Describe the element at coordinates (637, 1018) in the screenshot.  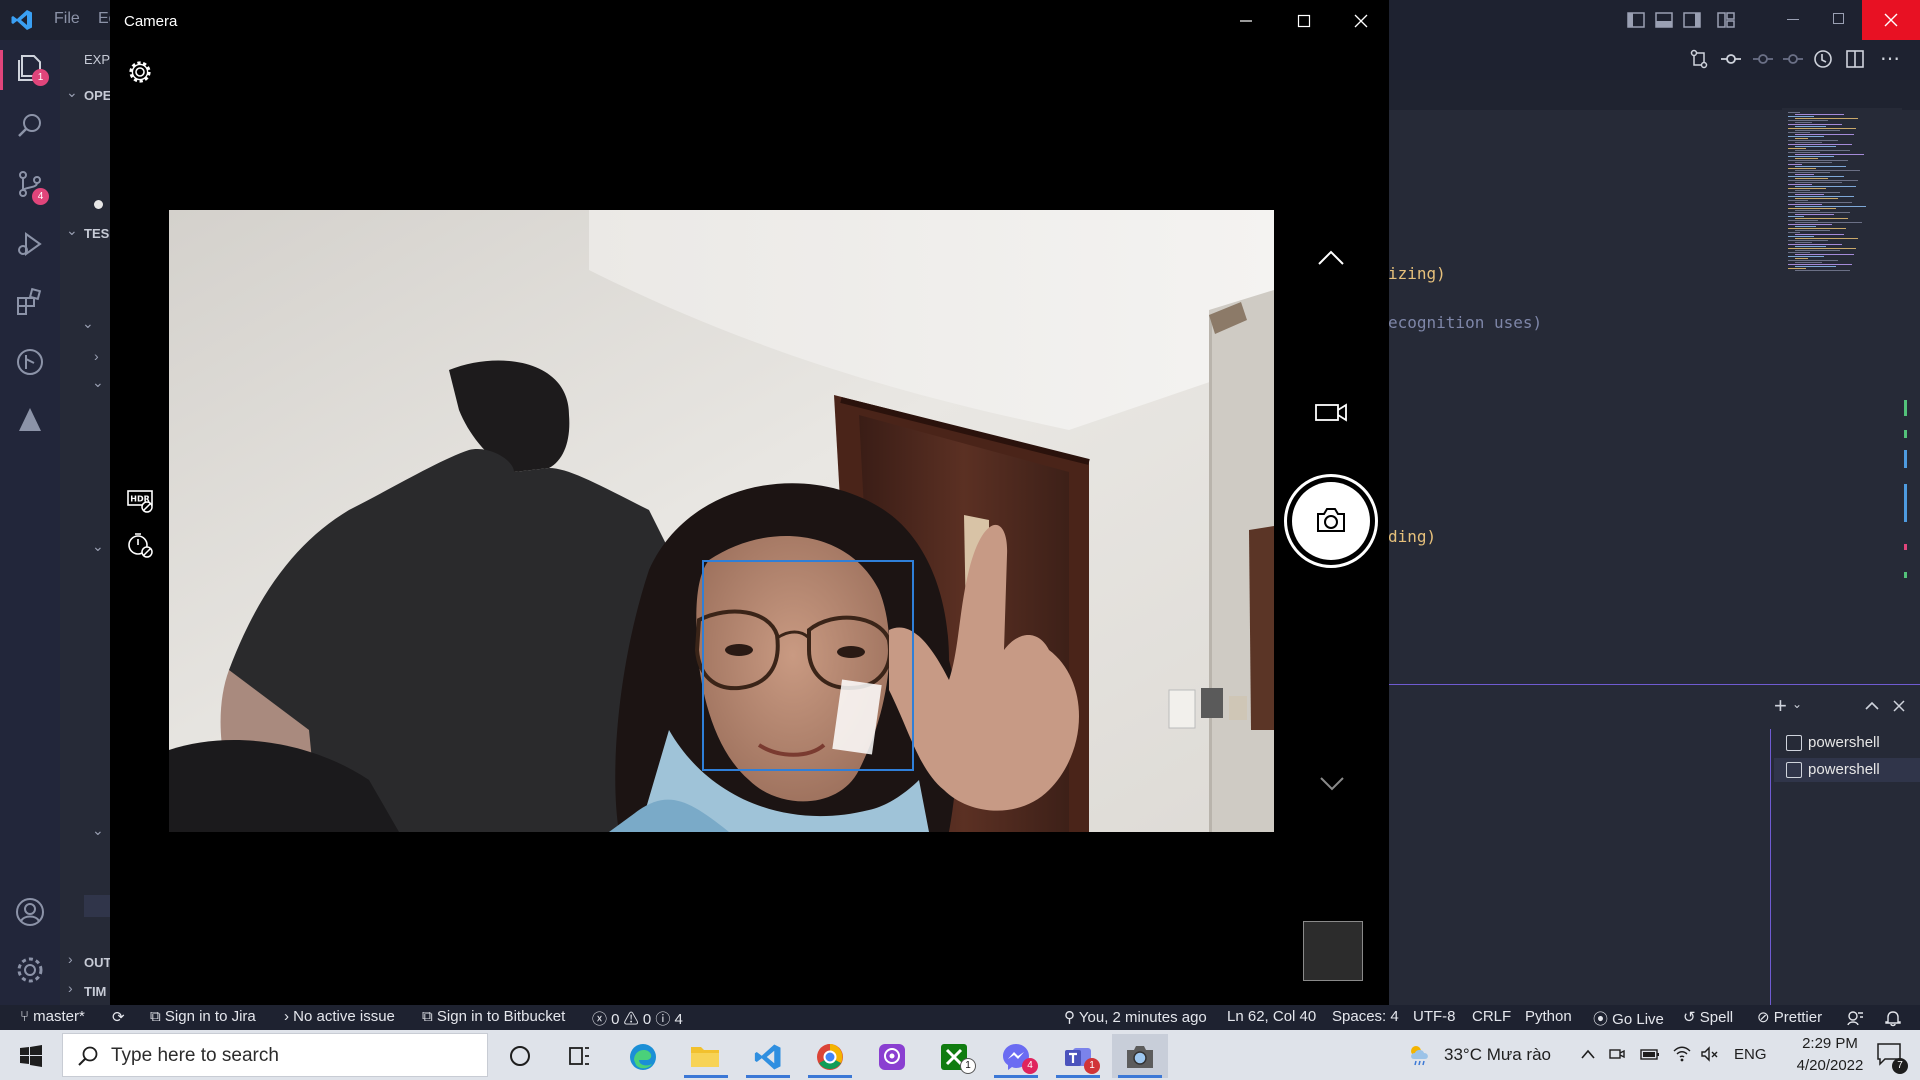
I see `problems-item: ⓧ 0 ⚠ 0 ⓘ 4` at that location.